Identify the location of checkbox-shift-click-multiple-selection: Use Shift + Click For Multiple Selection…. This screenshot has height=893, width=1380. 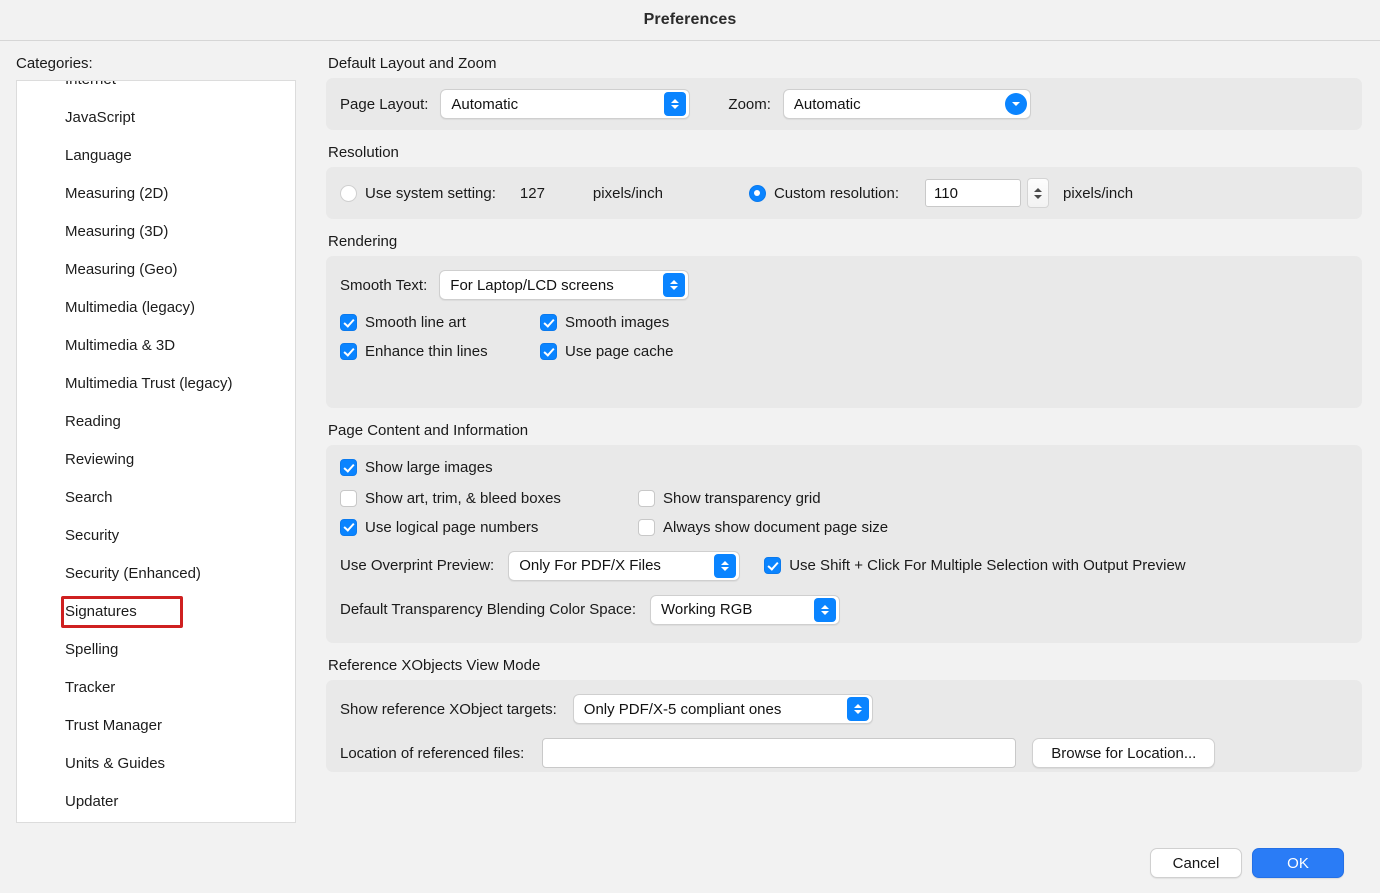
(975, 565).